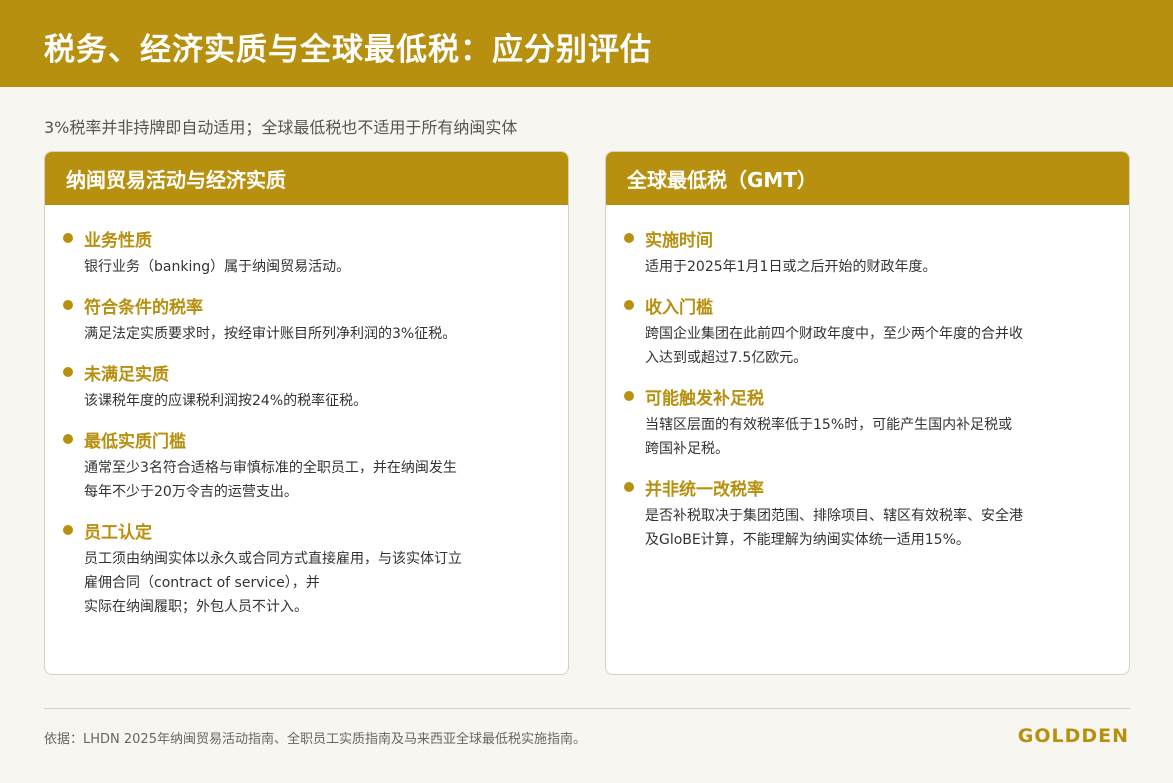 This screenshot has width=1173, height=783. I want to click on card-title: 纳闽贸易活动与经济实质, so click(176, 180).